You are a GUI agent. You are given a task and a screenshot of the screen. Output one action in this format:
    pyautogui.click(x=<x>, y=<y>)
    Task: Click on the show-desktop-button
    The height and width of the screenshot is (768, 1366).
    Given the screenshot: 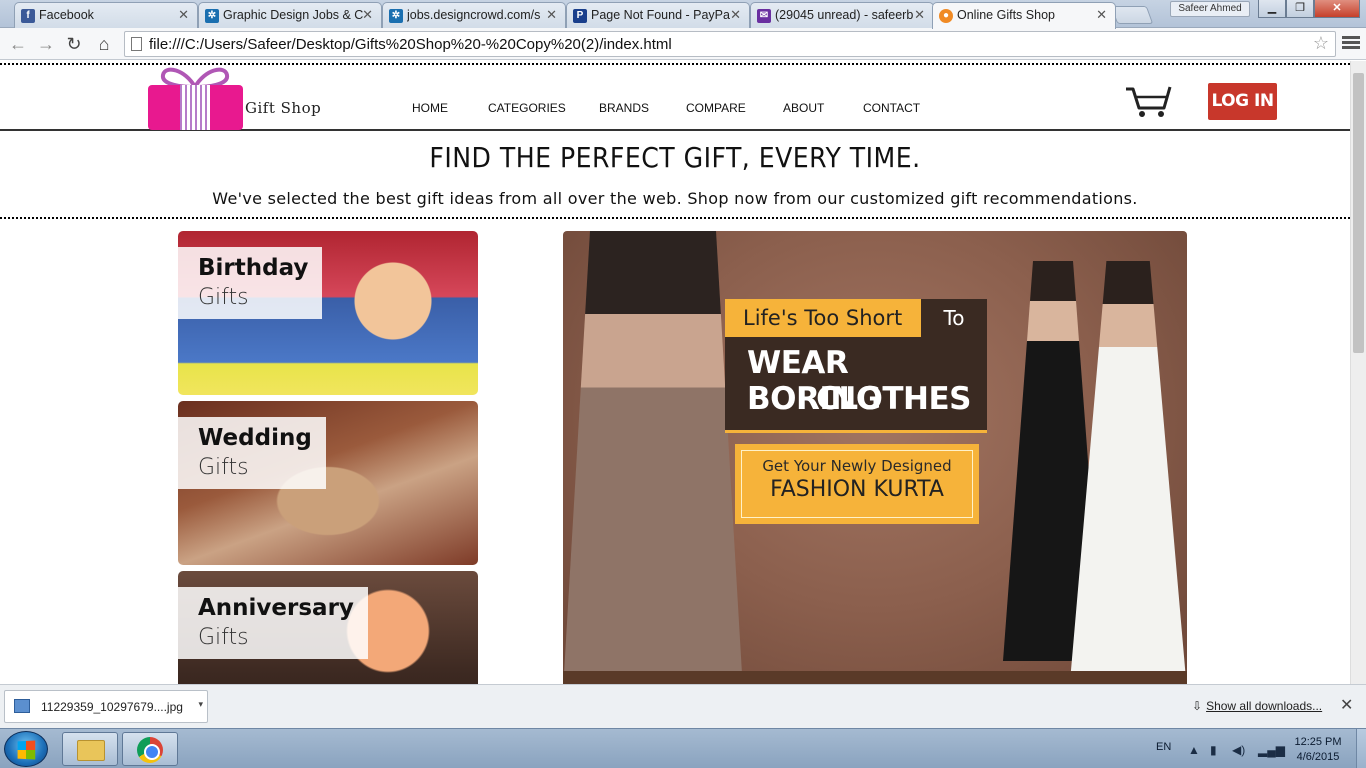 What is the action you would take?
    pyautogui.click(x=1361, y=748)
    